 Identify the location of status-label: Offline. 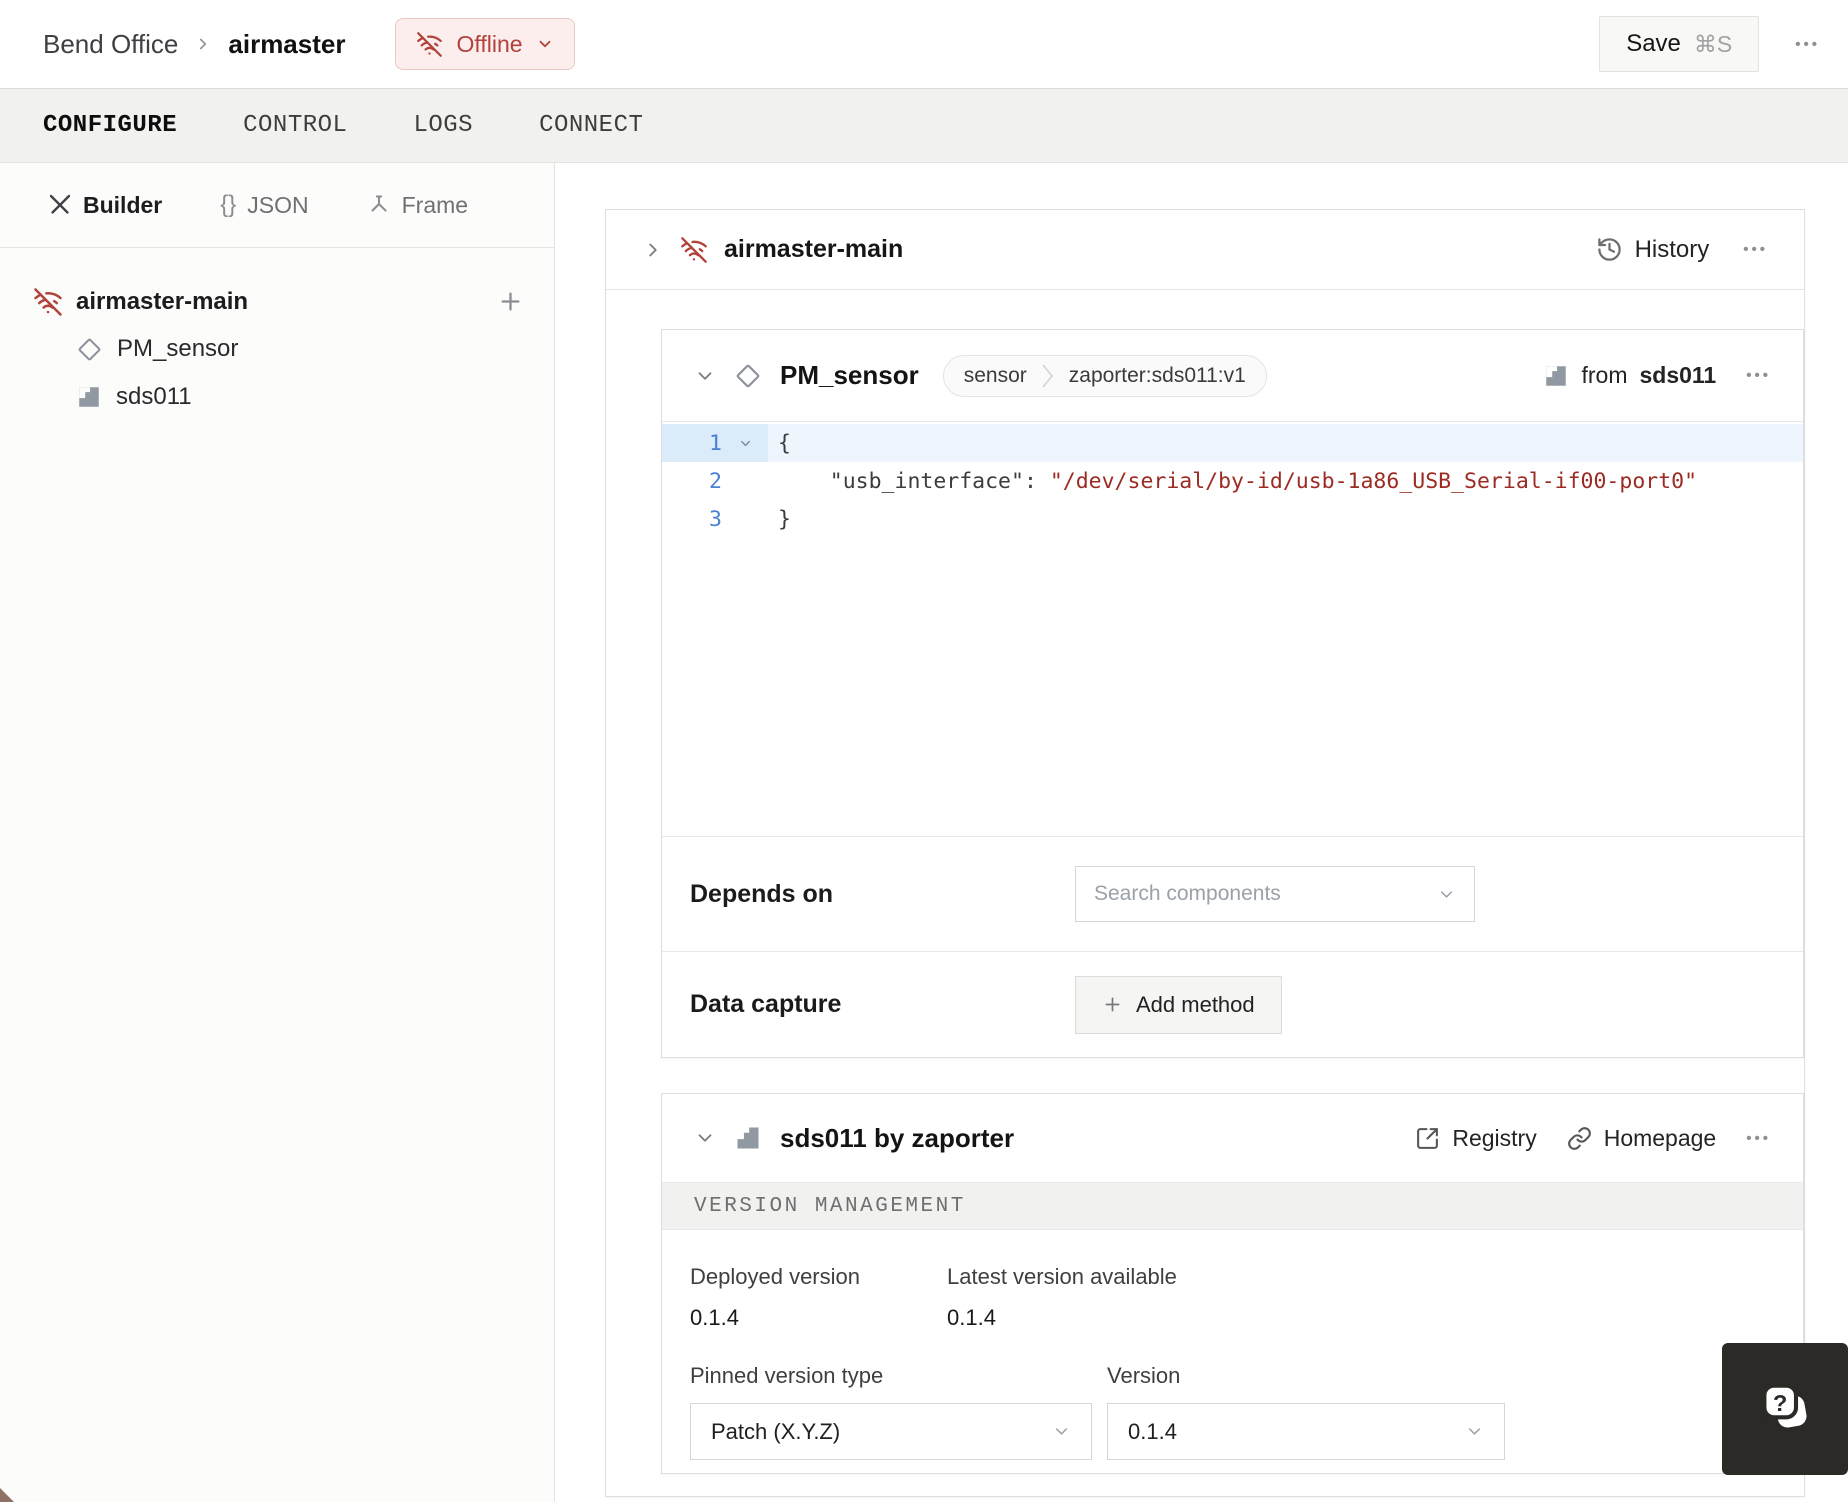
(489, 43).